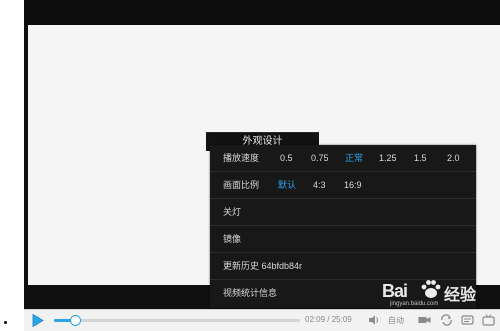  Describe the element at coordinates (460, 295) in the screenshot. I see `watermark-cn: 经验` at that location.